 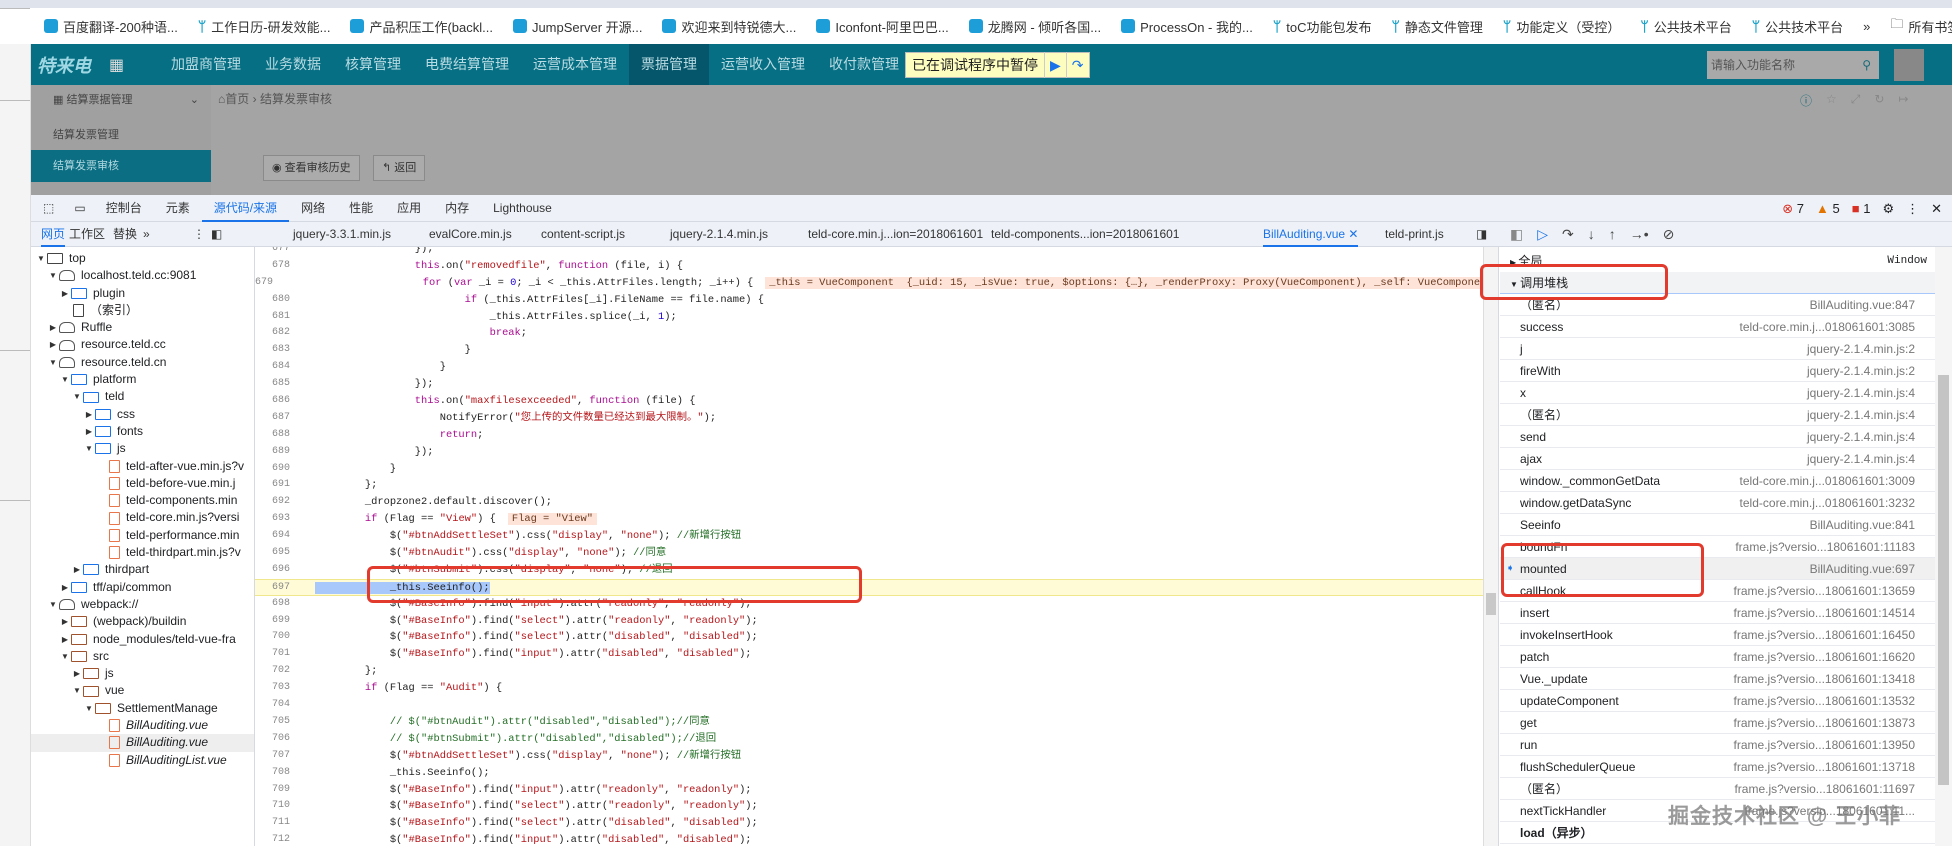 What do you see at coordinates (142, 431) in the screenshot?
I see `tree-item: ▶ fonts` at bounding box center [142, 431].